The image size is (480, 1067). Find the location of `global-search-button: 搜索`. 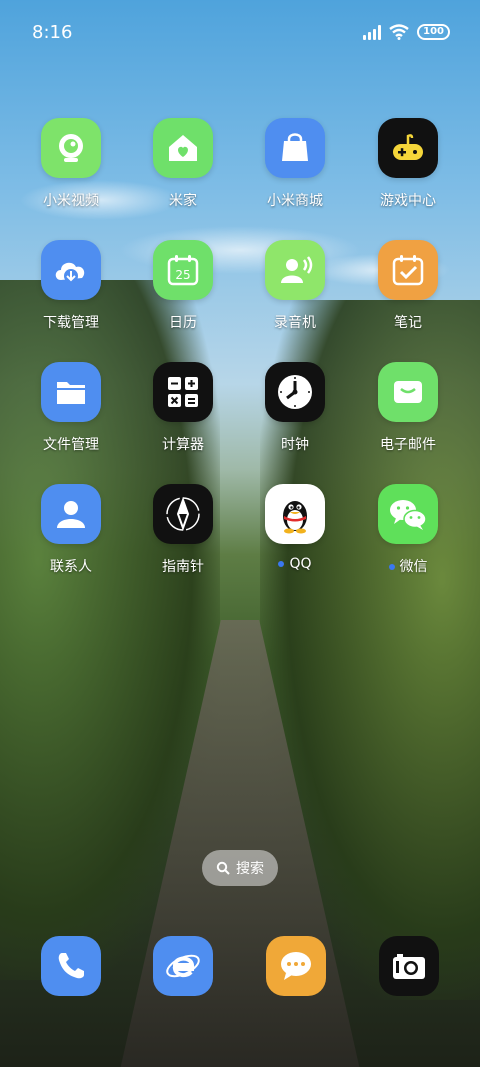

global-search-button: 搜索 is located at coordinates (240, 868).